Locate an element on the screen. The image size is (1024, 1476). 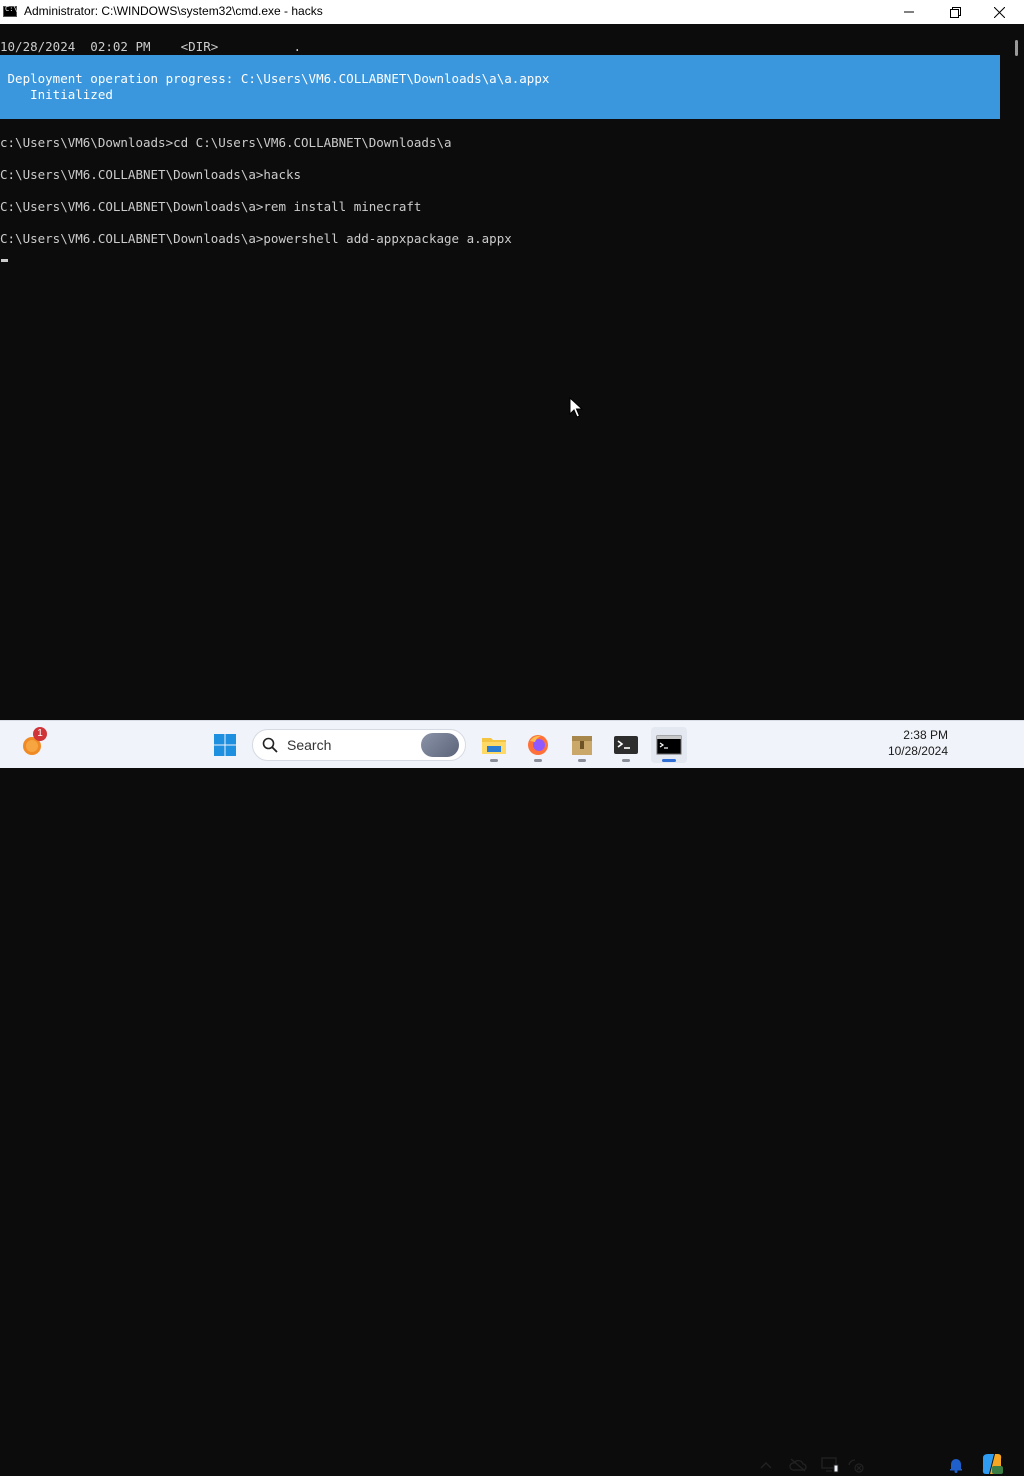
firefox-icon is located at coordinates (538, 745).